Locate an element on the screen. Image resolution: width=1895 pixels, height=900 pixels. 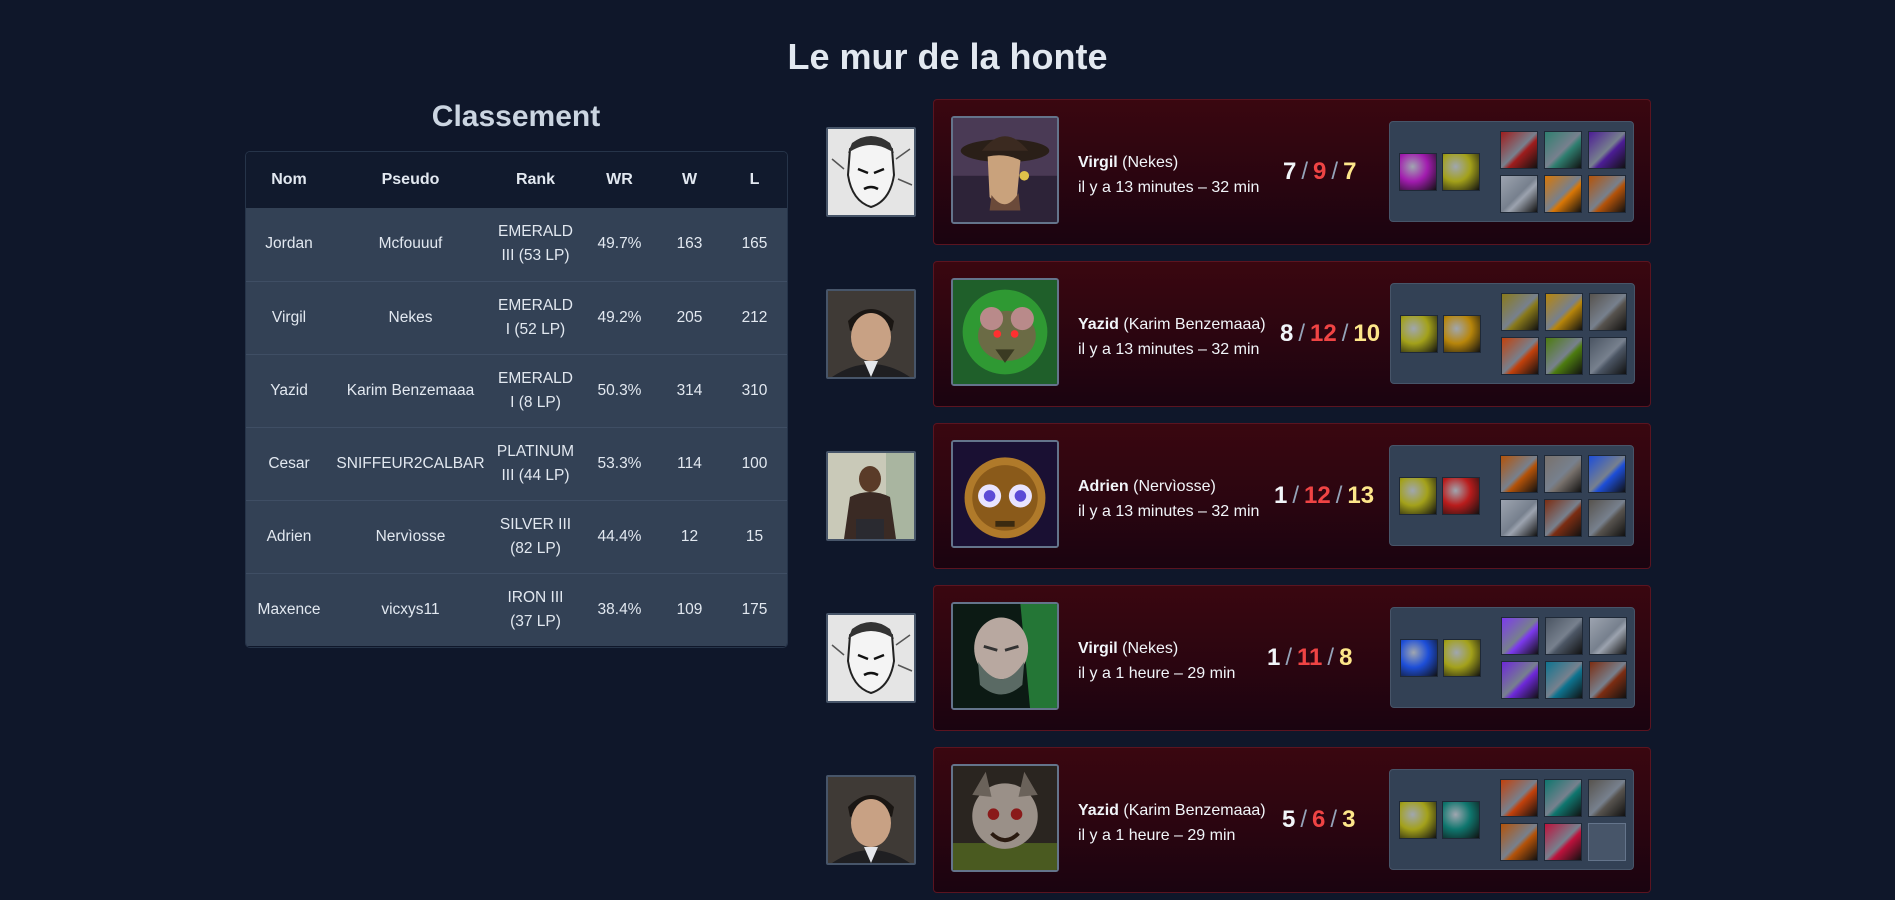
player-winrate: 44.4% is located at coordinates (619, 536).